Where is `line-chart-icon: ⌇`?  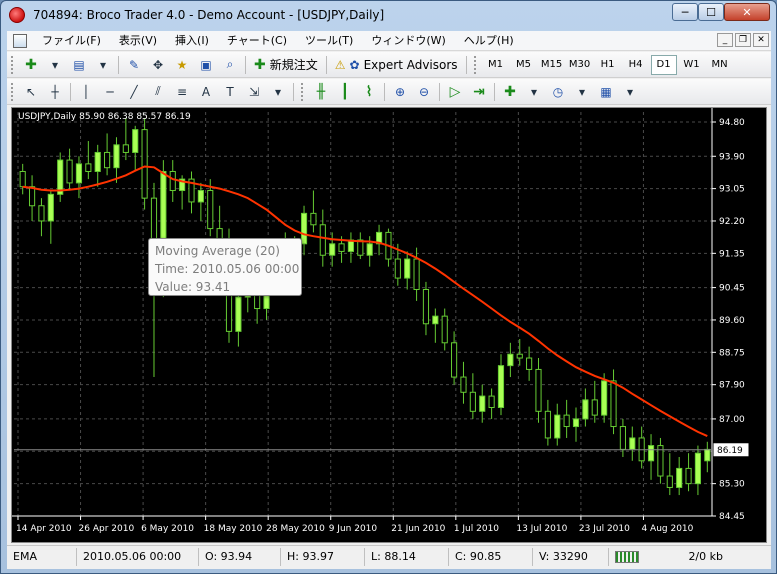 line-chart-icon: ⌇ is located at coordinates (369, 92).